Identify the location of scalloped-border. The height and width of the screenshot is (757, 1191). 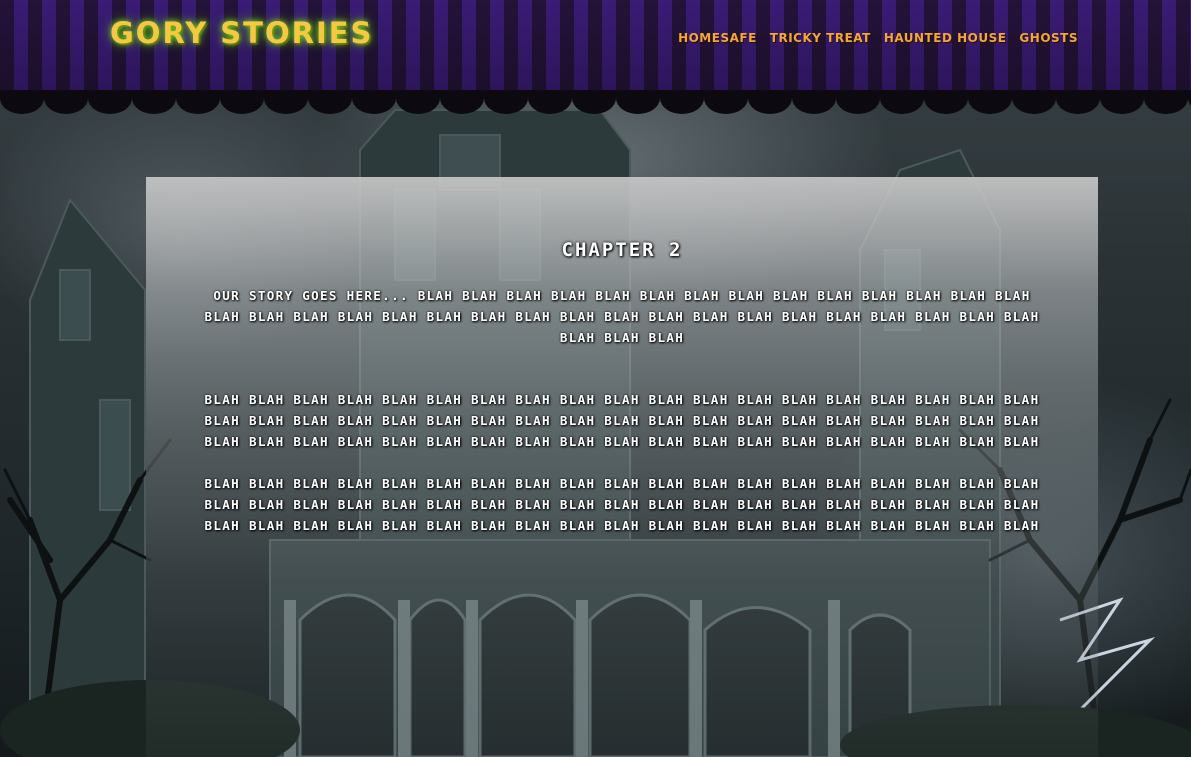
(595, 102).